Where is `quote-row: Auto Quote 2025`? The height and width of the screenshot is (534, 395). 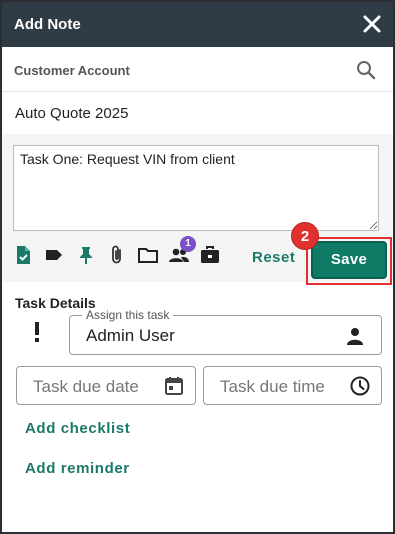
quote-row: Auto Quote 2025 is located at coordinates (197, 113).